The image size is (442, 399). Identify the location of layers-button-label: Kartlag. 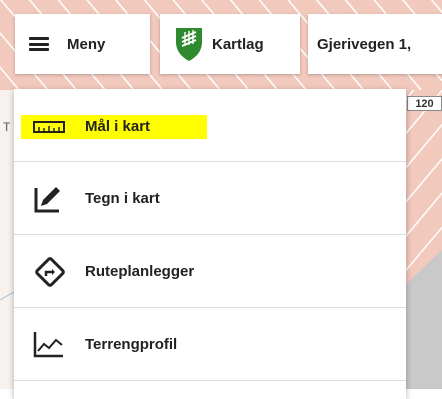
(238, 44).